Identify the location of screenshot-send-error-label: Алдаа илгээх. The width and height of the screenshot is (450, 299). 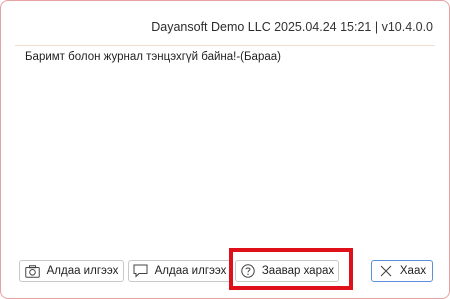
(82, 271).